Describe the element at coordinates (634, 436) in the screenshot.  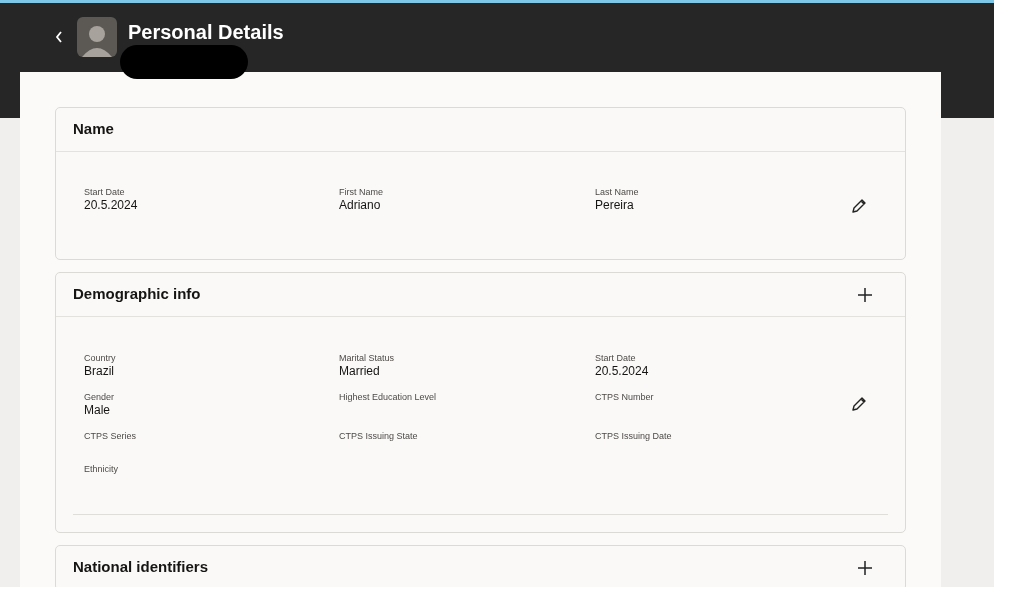
I see `field-label: CTPS Issuing Date` at that location.